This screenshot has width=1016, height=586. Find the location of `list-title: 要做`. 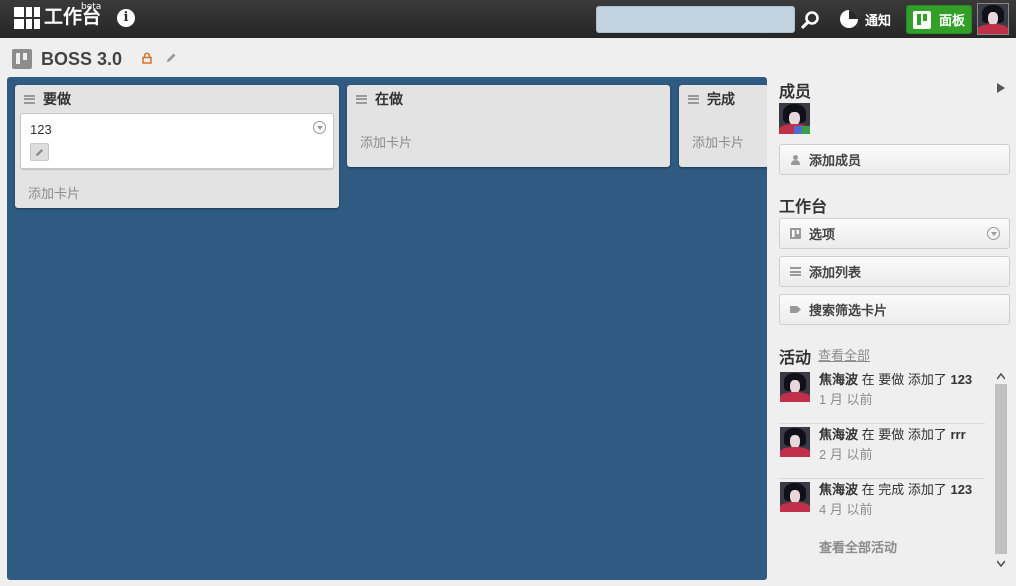

list-title: 要做 is located at coordinates (57, 99).